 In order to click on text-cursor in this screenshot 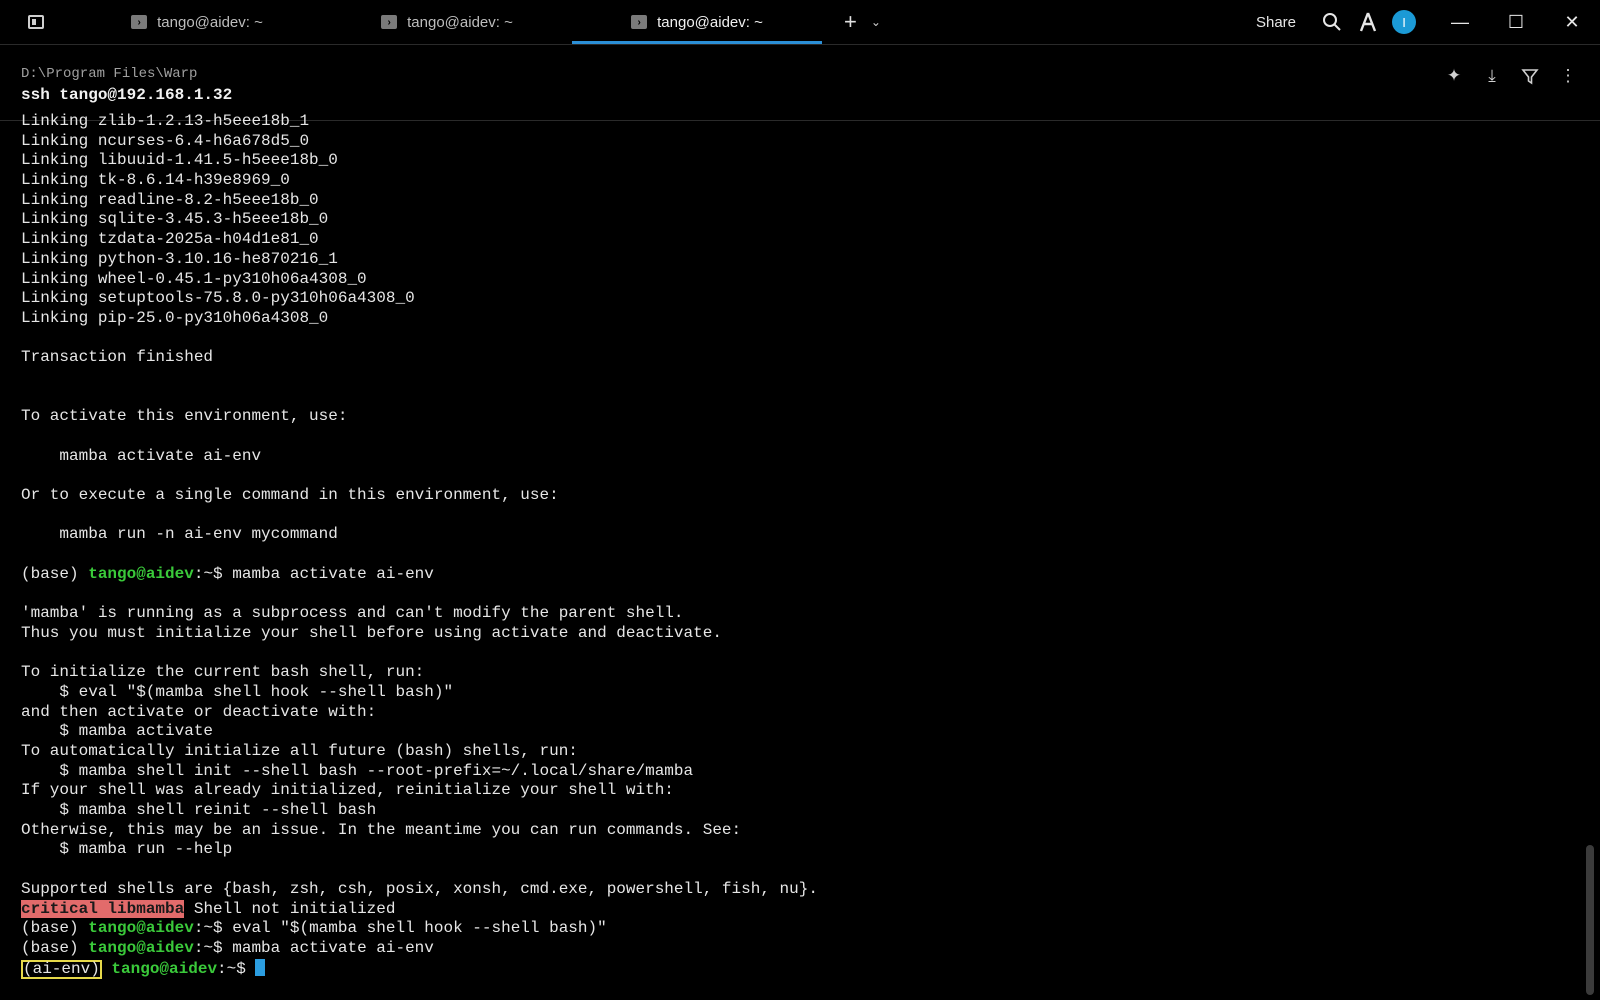, I will do `click(260, 967)`.